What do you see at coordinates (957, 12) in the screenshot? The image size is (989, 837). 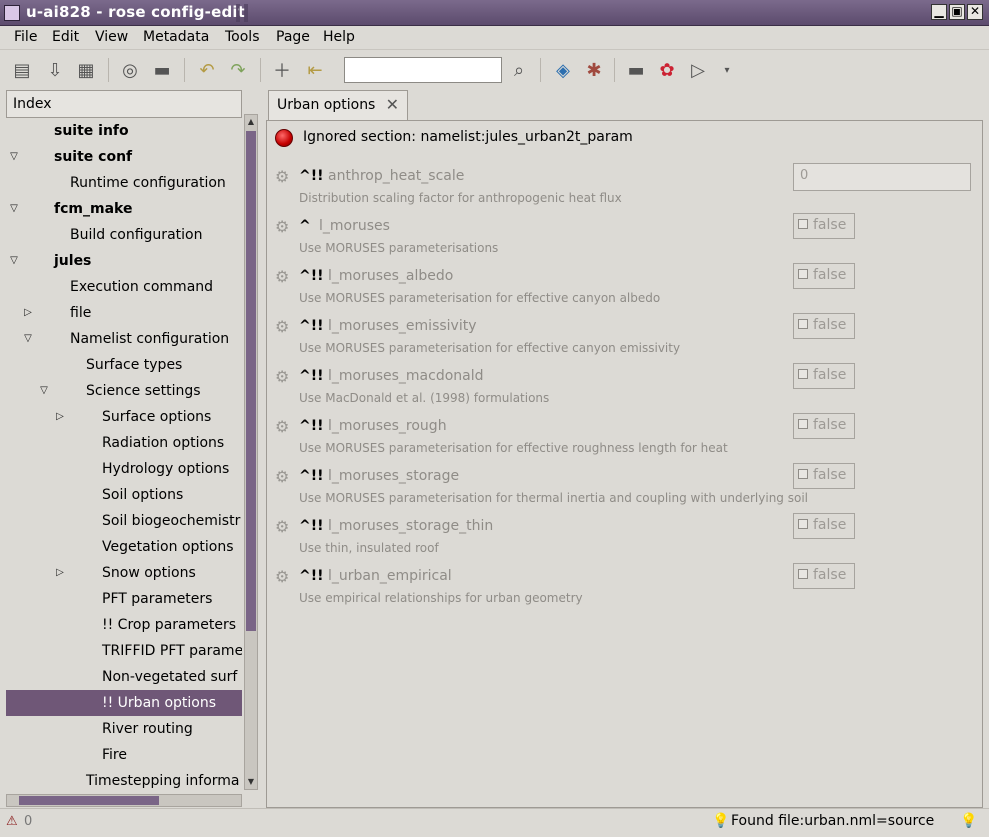 I see `maximize-button: ▣` at bounding box center [957, 12].